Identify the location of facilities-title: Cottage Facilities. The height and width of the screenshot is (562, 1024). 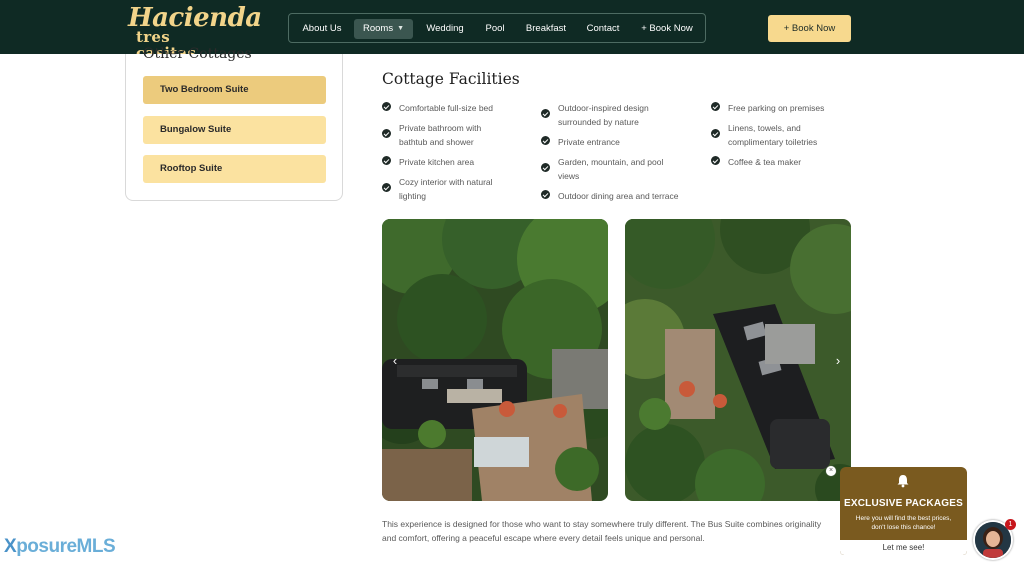
(451, 79).